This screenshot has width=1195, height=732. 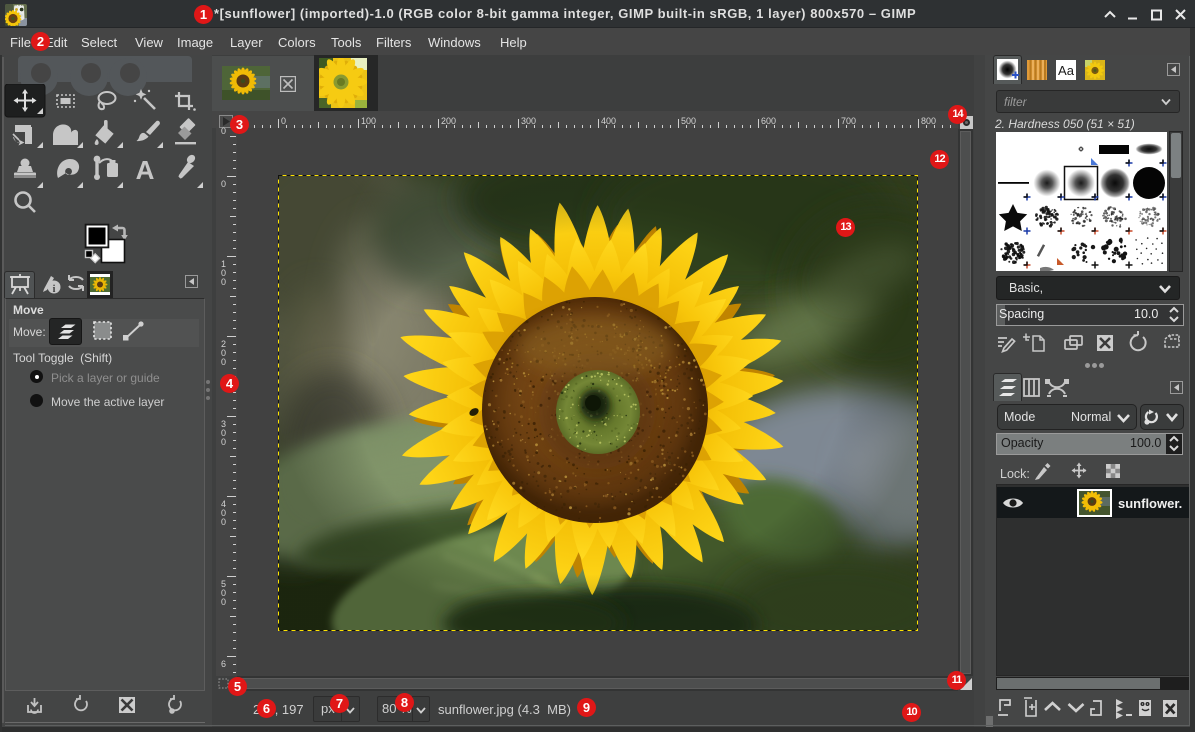 What do you see at coordinates (223, 664) in the screenshot?
I see `svg-text: 6` at bounding box center [223, 664].